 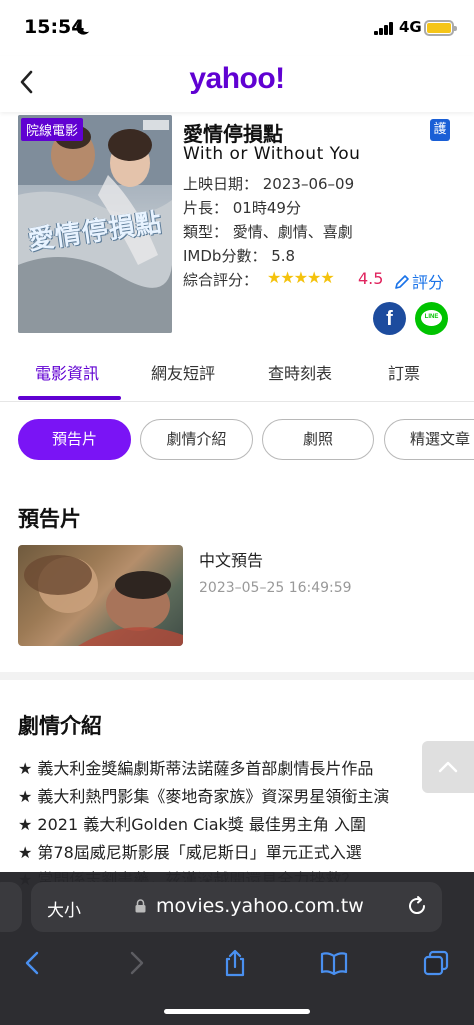 I want to click on trailer-thumbnail, so click(x=100, y=595).